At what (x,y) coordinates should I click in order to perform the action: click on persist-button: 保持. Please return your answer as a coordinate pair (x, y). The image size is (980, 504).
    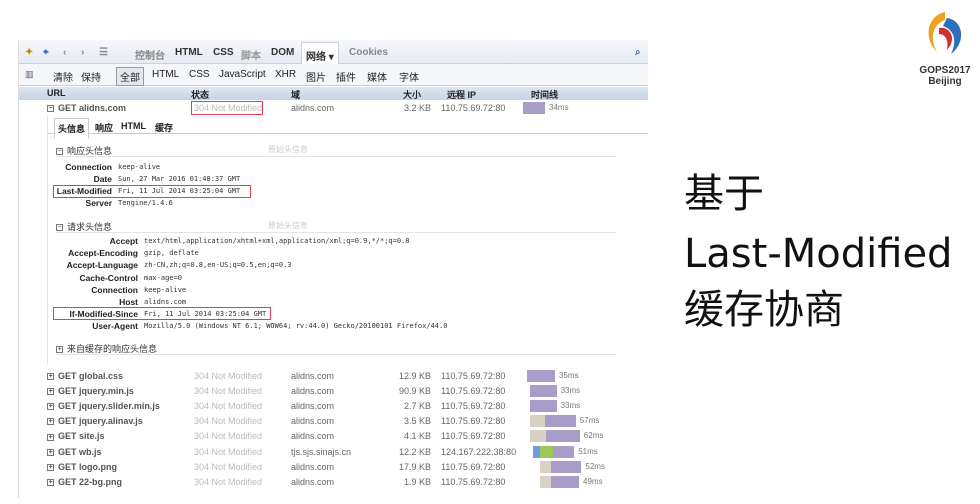
    Looking at the image, I should click on (91, 76).